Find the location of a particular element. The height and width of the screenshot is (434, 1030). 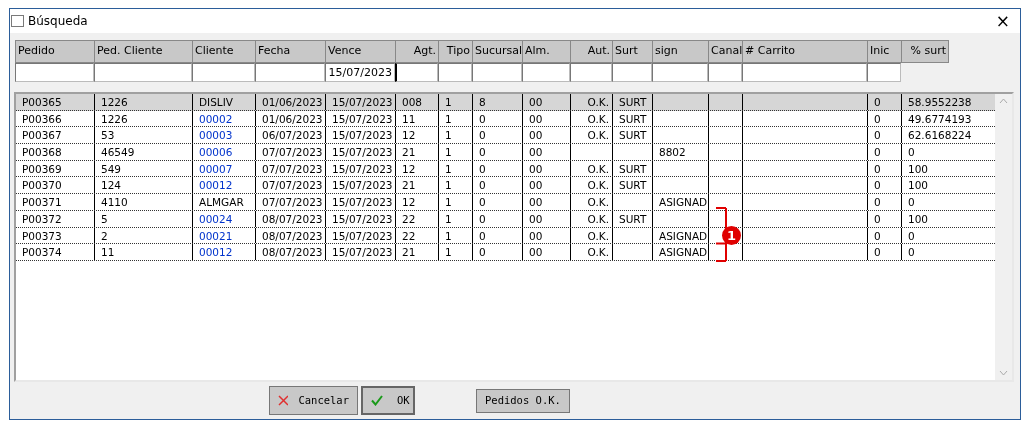

table-row: P00370 124 00012 07/07/2023 15/07/2023 21 1 0 00 O.K. SURT 0 100 is located at coordinates (505, 186).